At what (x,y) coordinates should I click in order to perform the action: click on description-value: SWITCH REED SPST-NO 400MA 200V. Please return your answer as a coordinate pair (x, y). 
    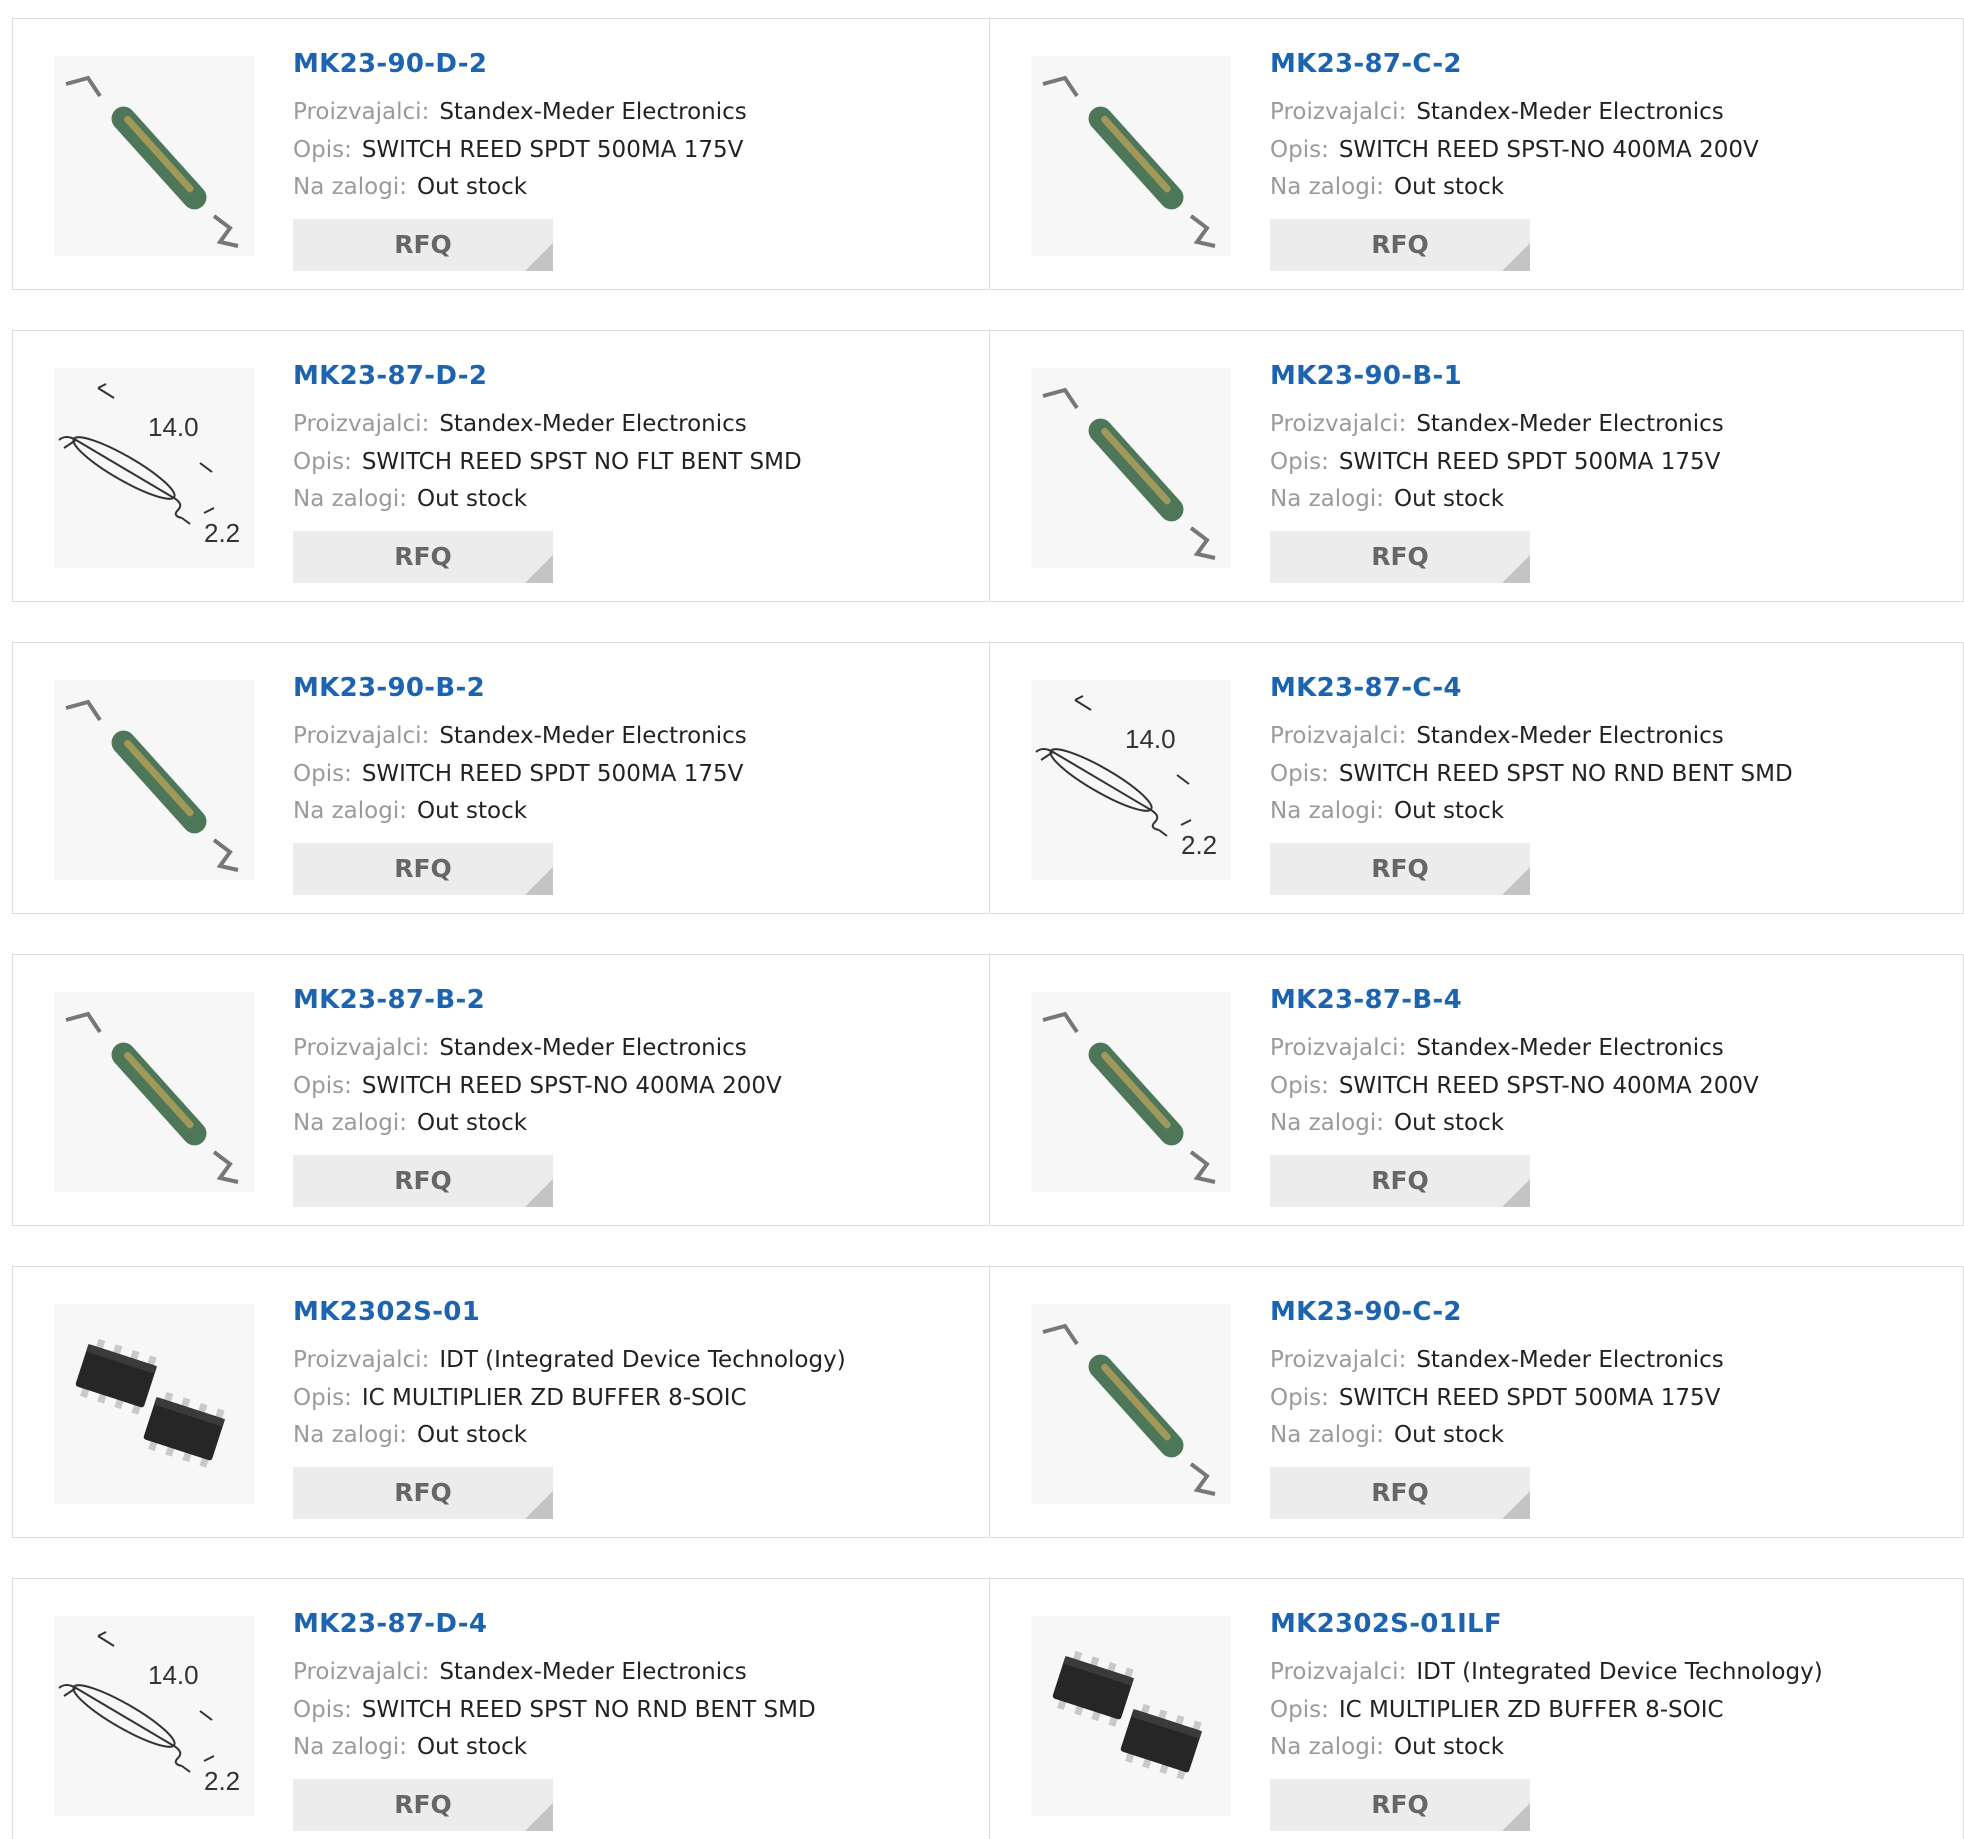
    Looking at the image, I should click on (1548, 1086).